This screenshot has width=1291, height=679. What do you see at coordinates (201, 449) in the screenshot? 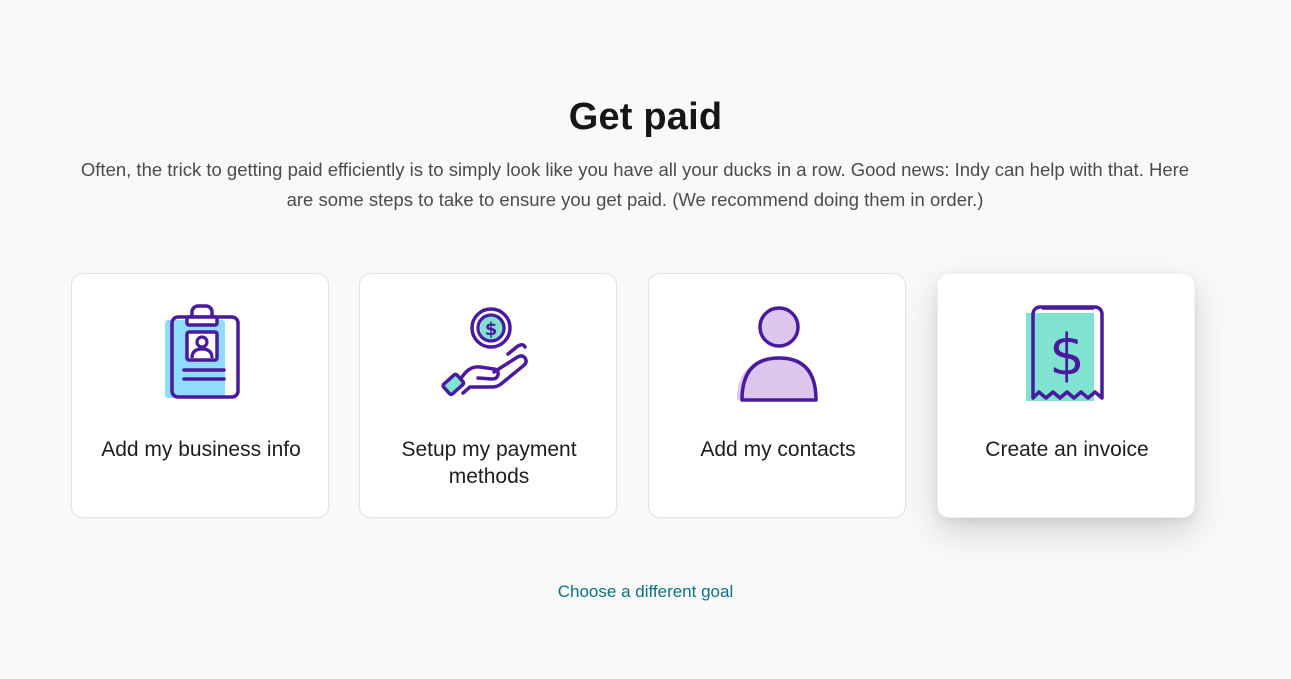
I see `card-label: Add my business info` at bounding box center [201, 449].